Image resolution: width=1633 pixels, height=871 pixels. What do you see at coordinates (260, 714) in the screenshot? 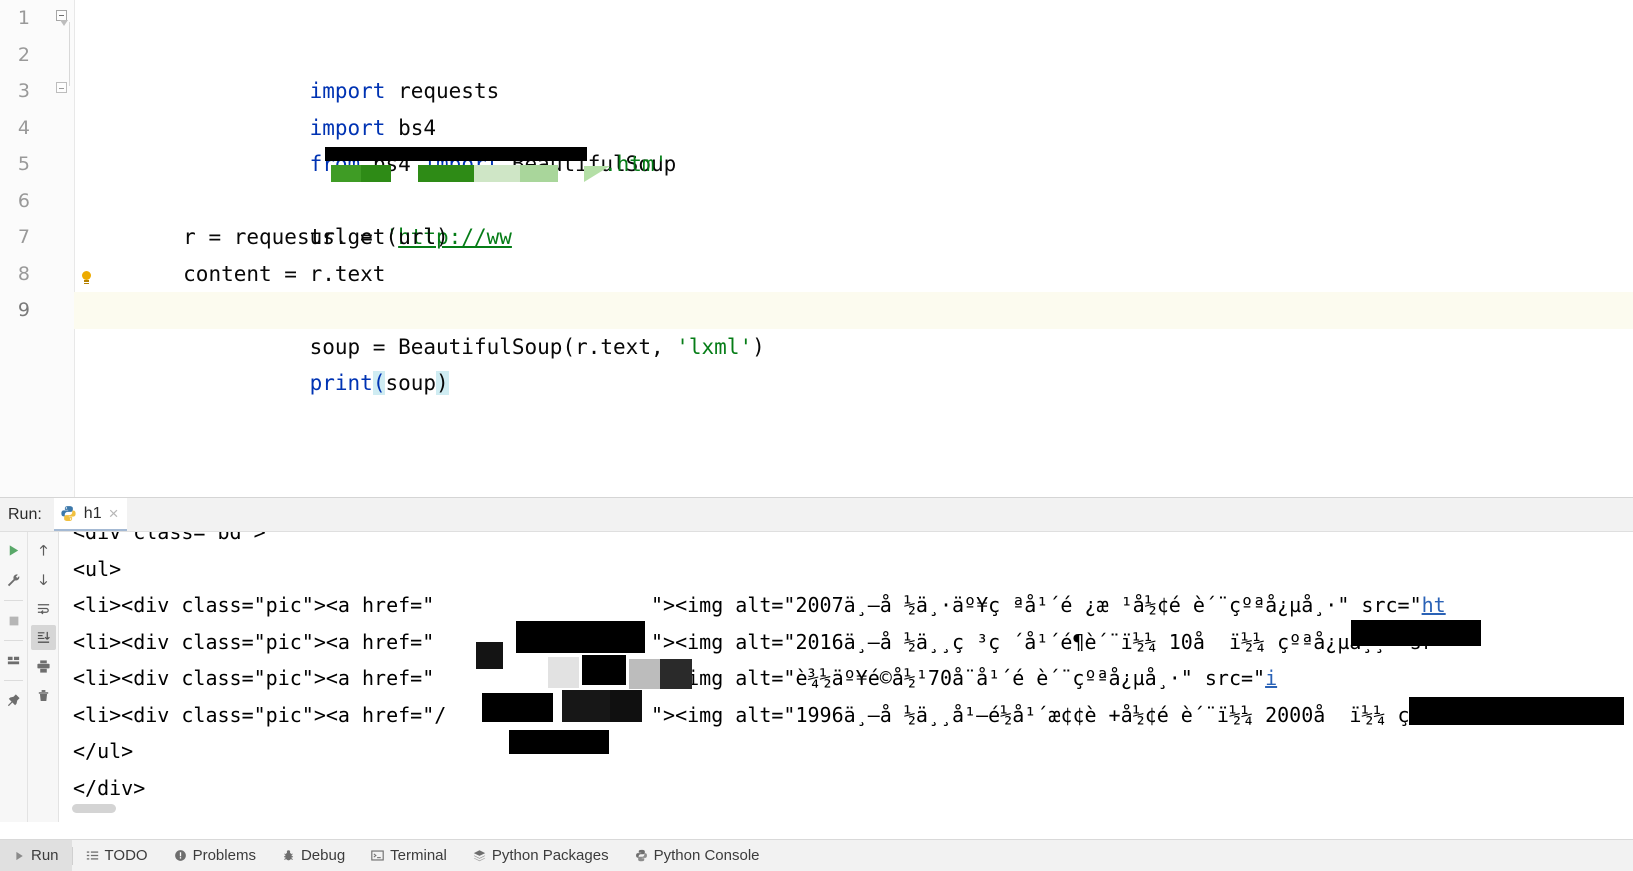
I see `console-line-head: <li><div class="pic"><a href="/` at bounding box center [260, 714].